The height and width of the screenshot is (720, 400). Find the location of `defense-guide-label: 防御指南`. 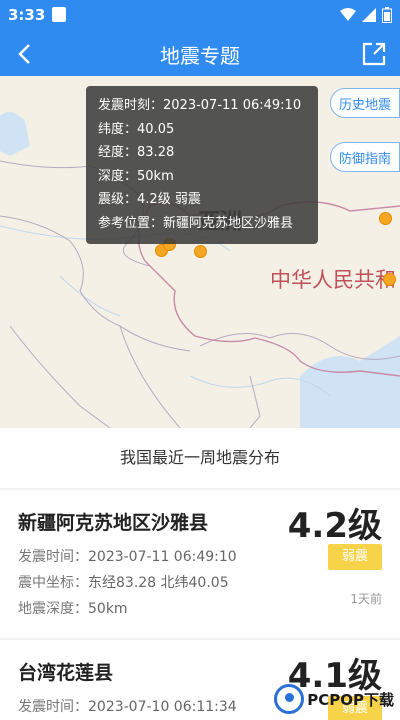

defense-guide-label: 防御指南 is located at coordinates (364, 159).